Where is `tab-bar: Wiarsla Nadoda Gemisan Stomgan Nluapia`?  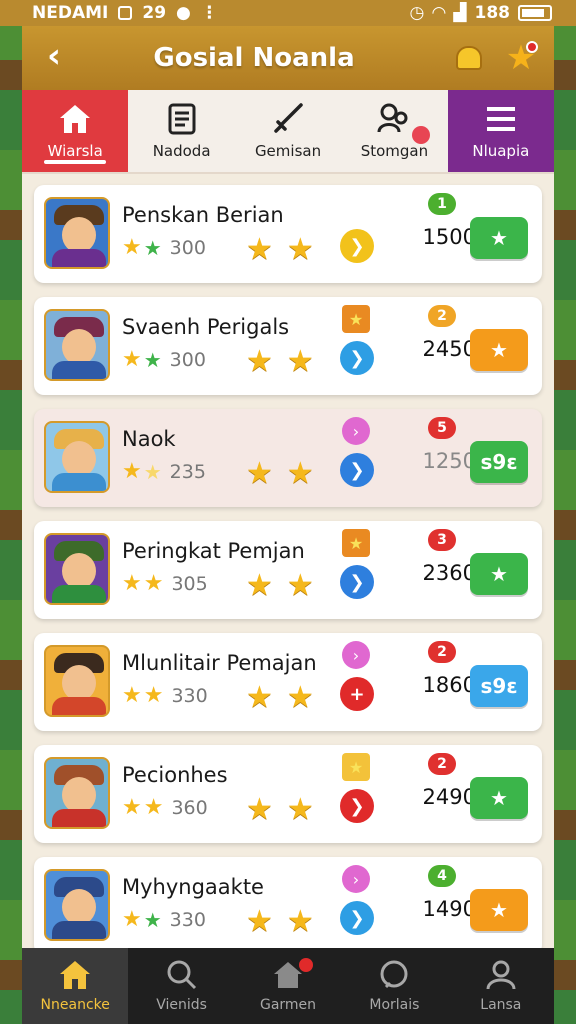 tab-bar: Wiarsla Nadoda Gemisan Stomgan Nluapia is located at coordinates (288, 132).